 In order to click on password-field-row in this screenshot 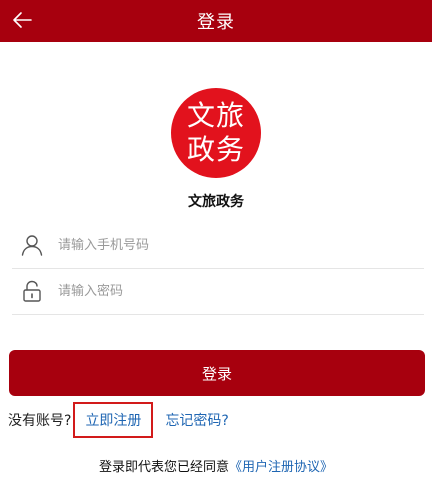, I will do `click(218, 291)`.